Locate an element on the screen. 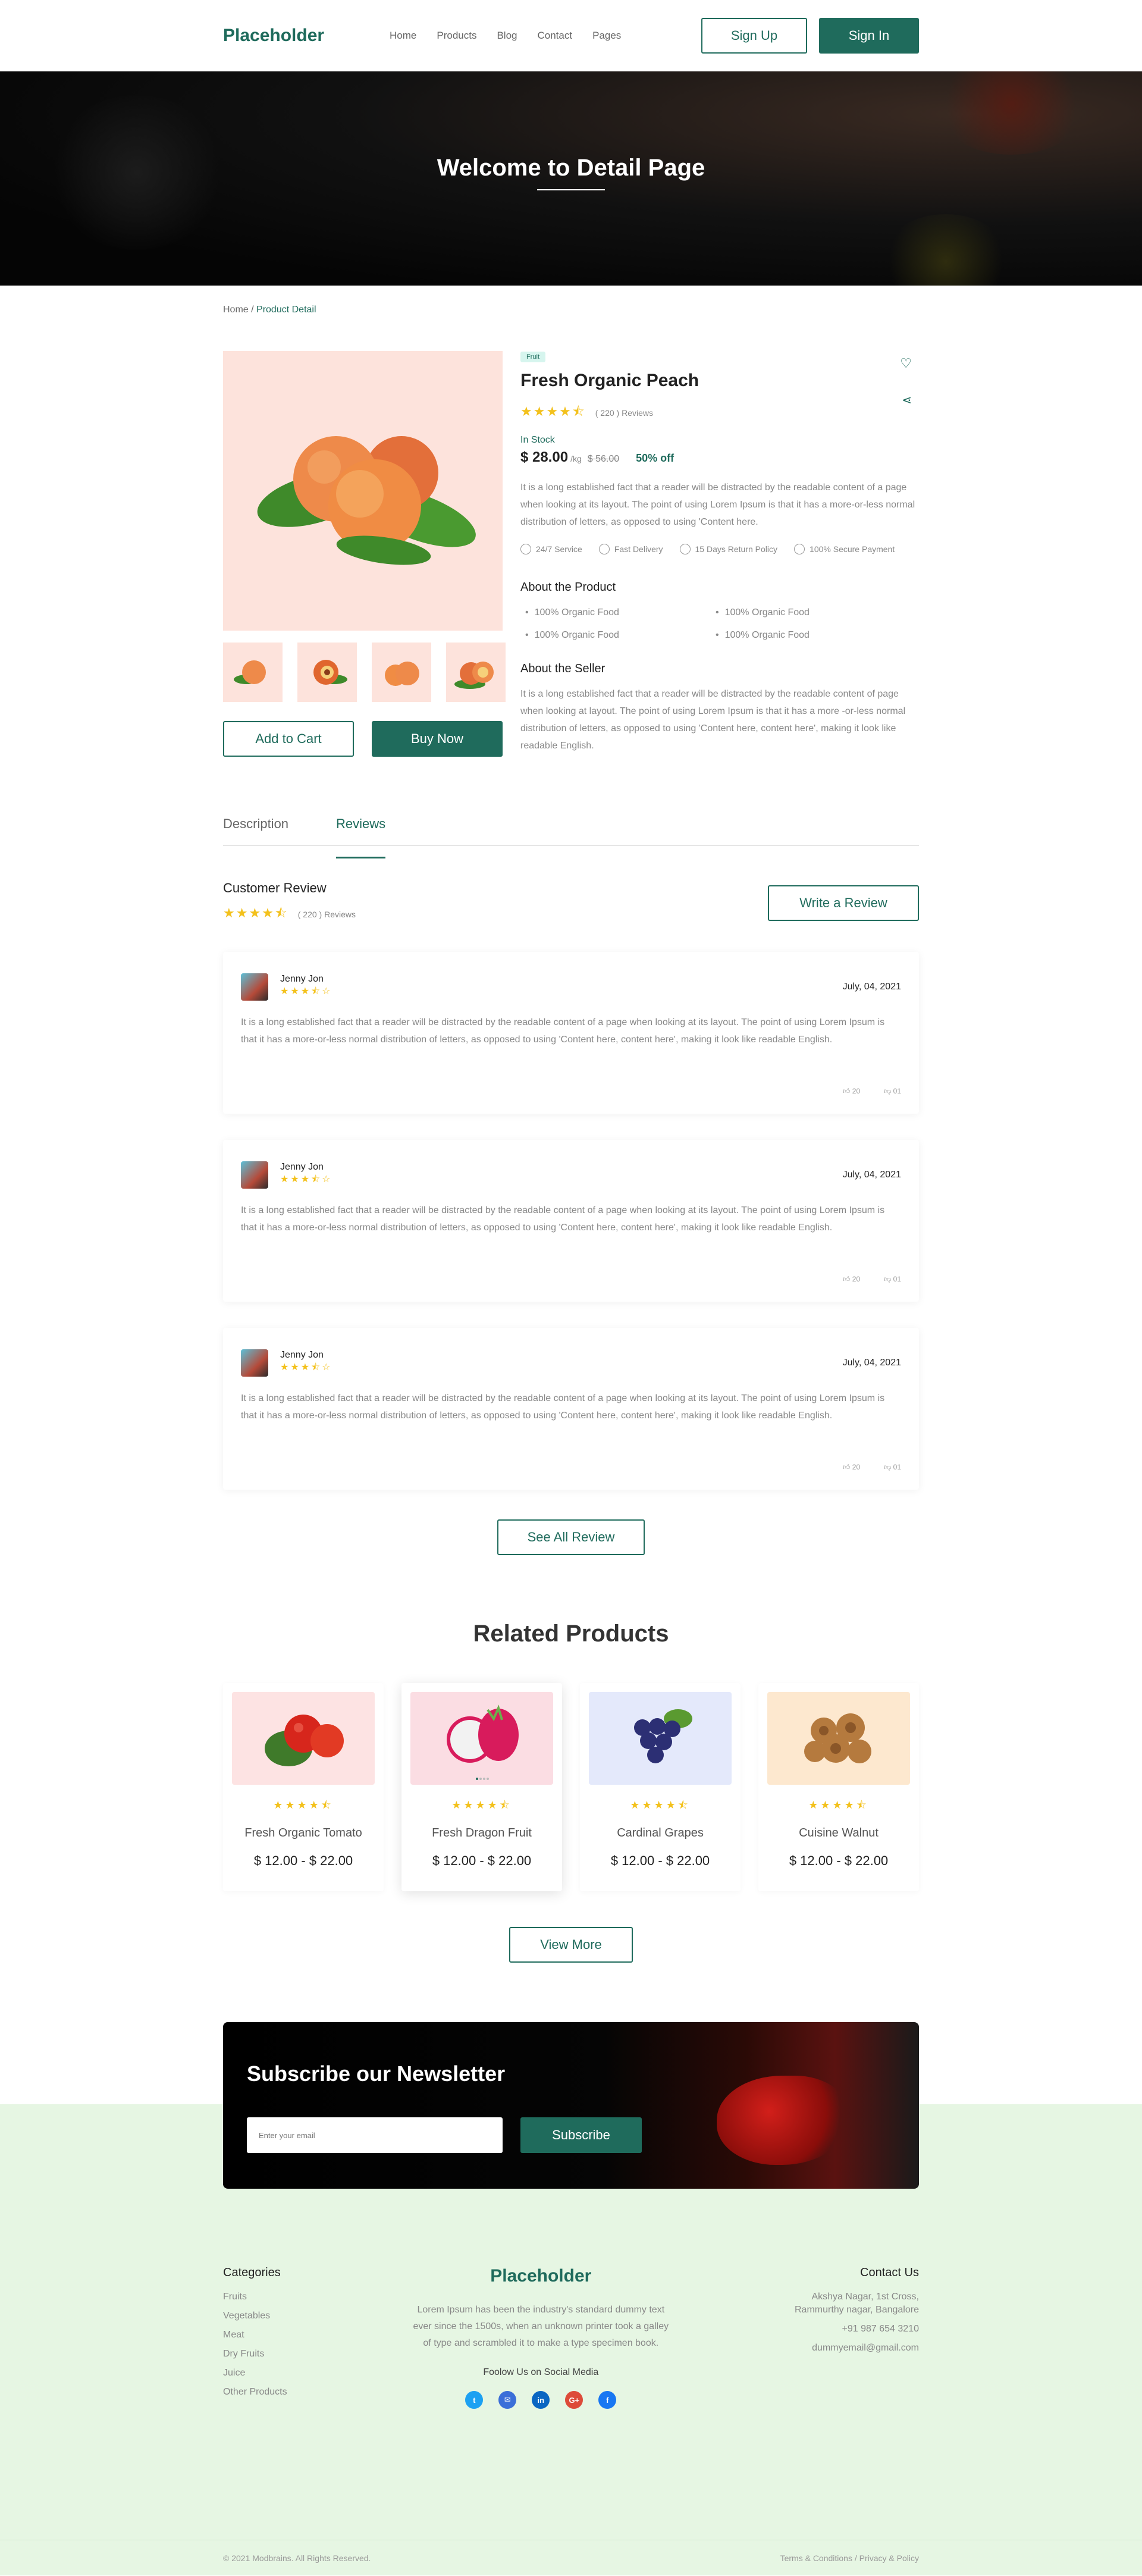  price-row: $ 28.00 /kg $ 56.00 50% off is located at coordinates (720, 457).